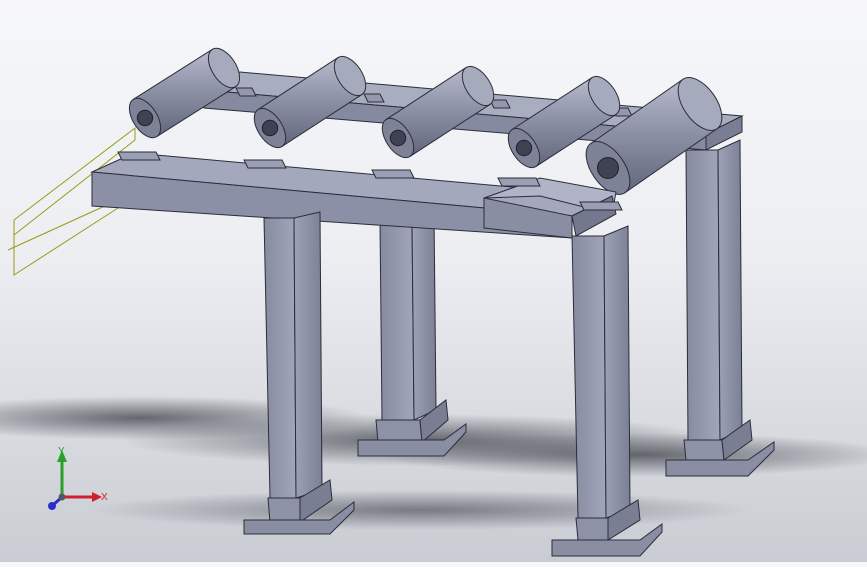  Describe the element at coordinates (78, 478) in the screenshot. I see `coordinate-triad: Y X` at that location.